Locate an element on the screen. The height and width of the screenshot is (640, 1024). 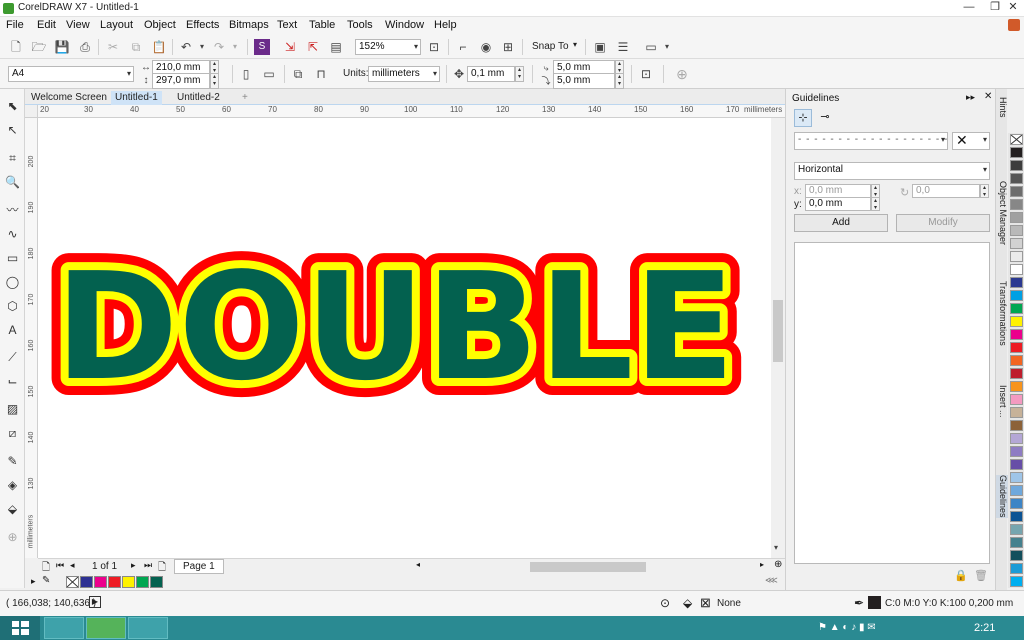
transparency-tool-icon: ⧄ is located at coordinates (12, 433).